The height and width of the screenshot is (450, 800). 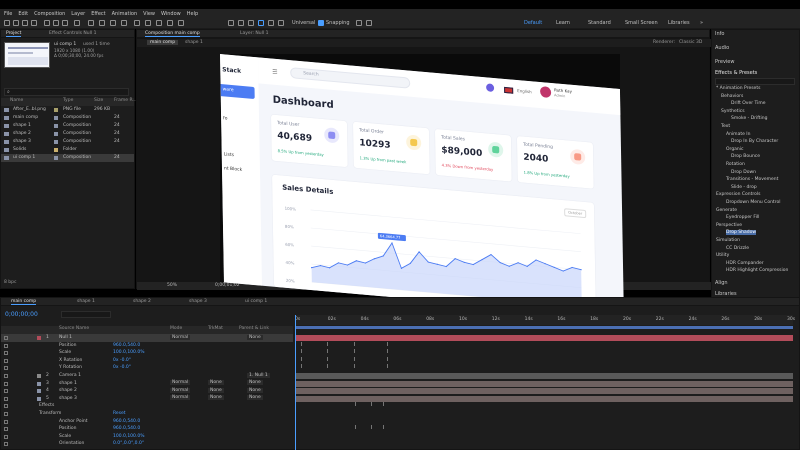 What do you see at coordinates (701, 23) in the screenshot?
I see `workspace-overflow-icon: »` at bounding box center [701, 23].